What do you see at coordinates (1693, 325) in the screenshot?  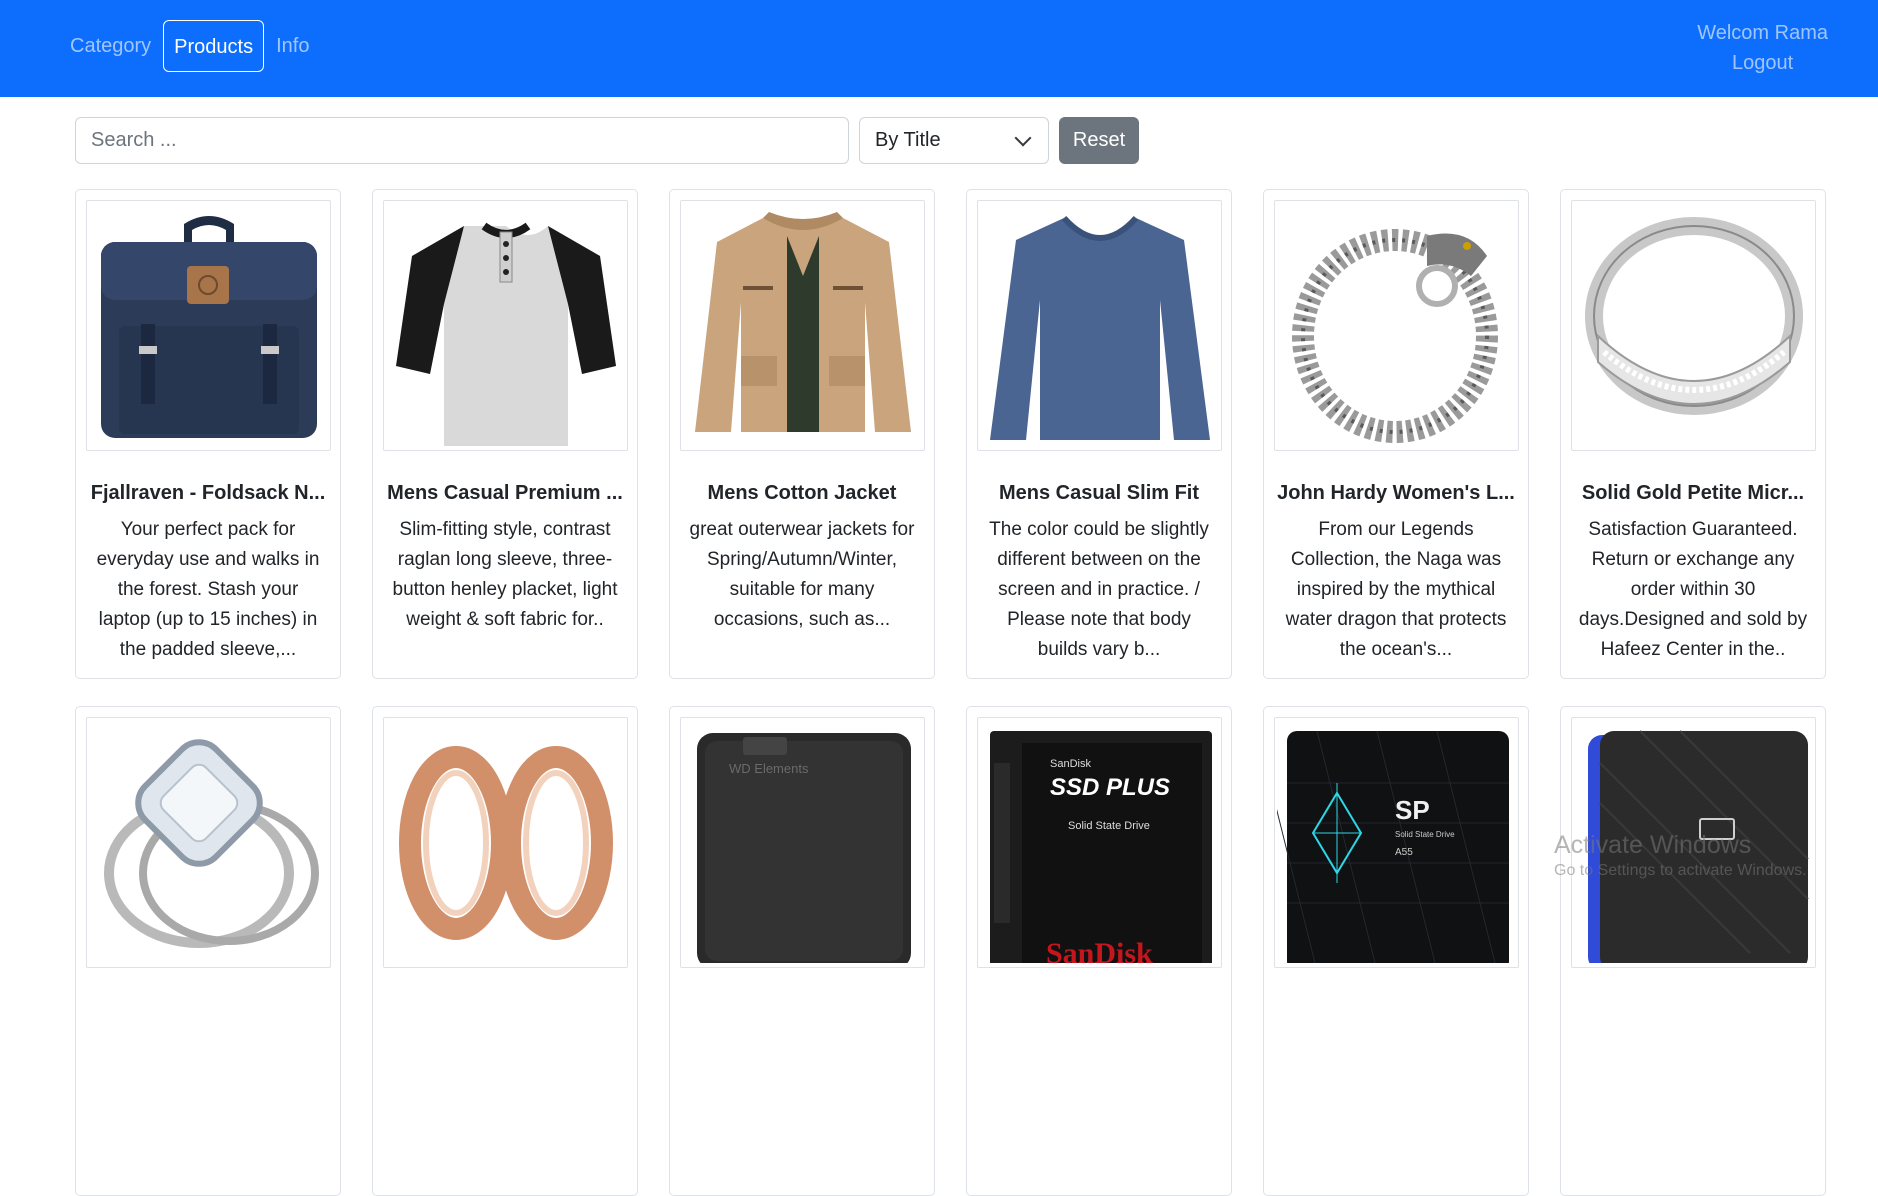 I see `silver-ring-image` at bounding box center [1693, 325].